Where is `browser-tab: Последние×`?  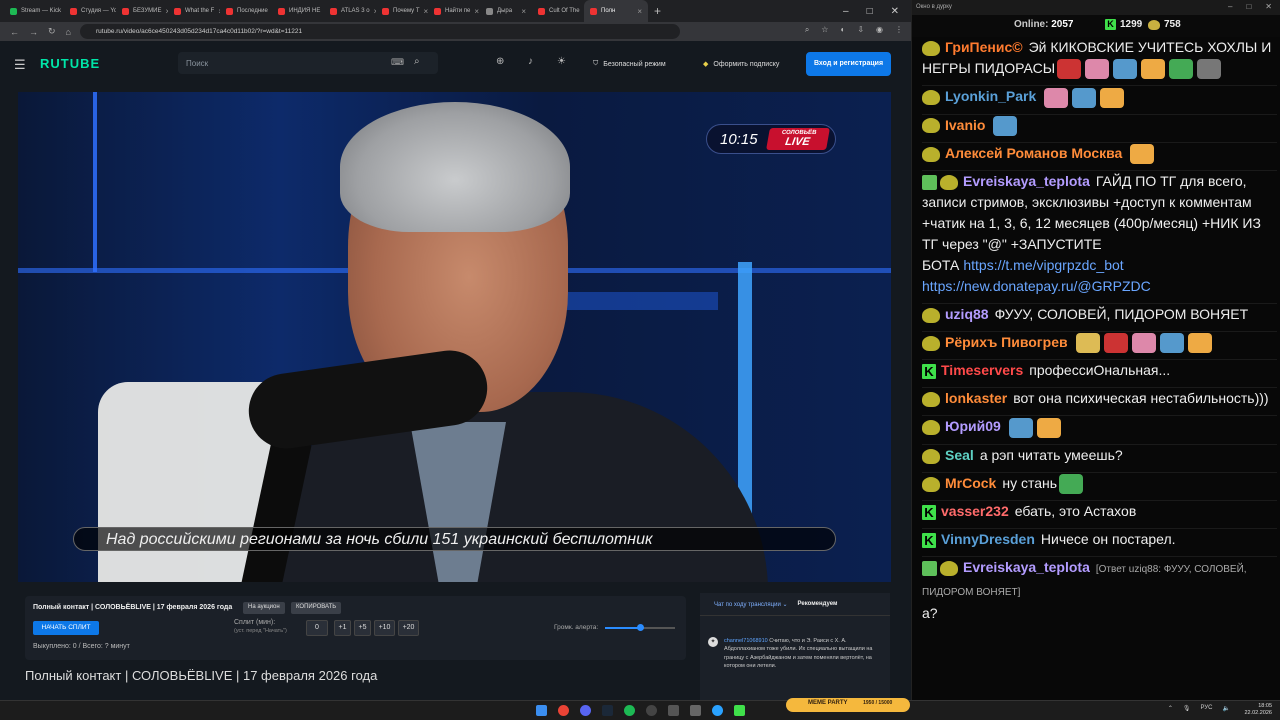
browser-tab: Последние× is located at coordinates (246, 11).